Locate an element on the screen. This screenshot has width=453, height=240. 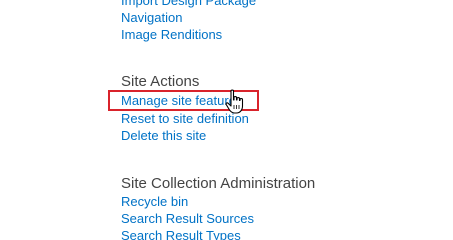
hand-pointer-icon is located at coordinates (234, 101).